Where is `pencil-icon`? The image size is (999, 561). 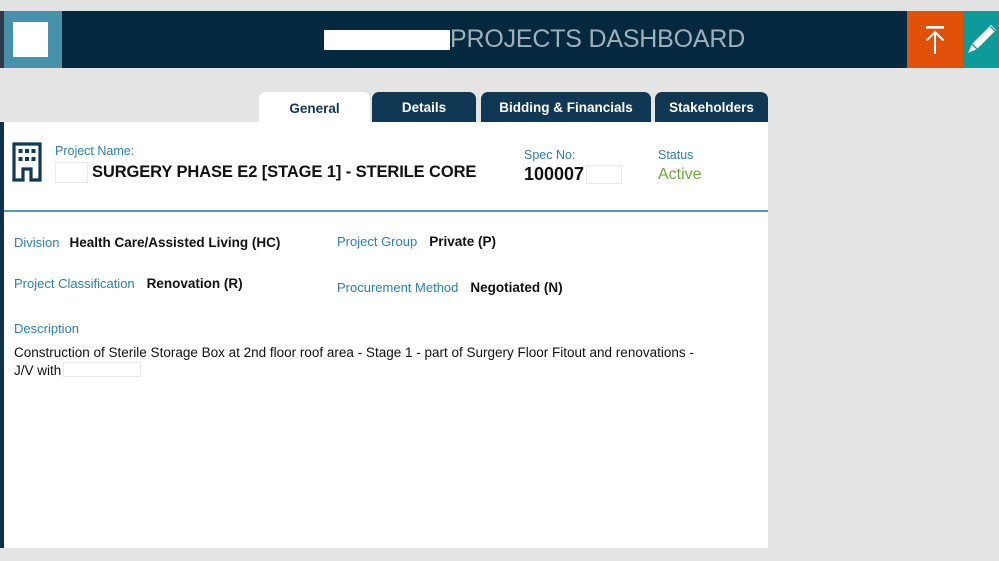 pencil-icon is located at coordinates (982, 38).